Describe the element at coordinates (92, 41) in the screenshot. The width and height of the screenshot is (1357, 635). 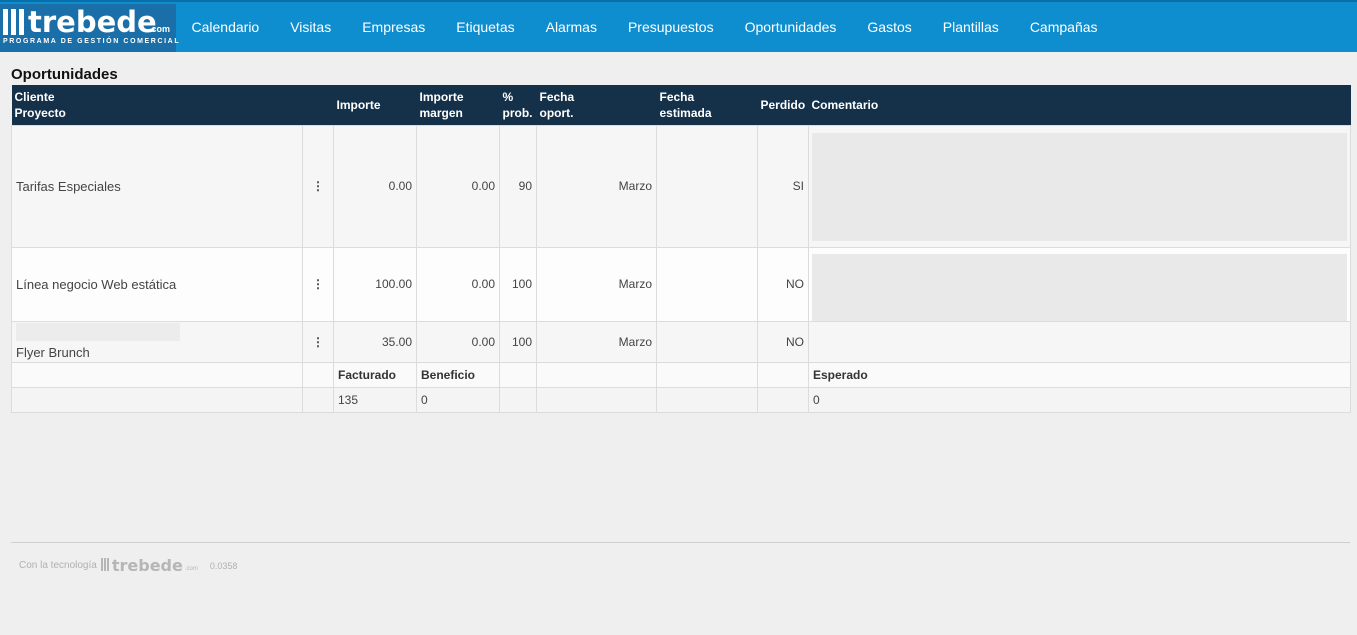
I see `logo-tagline: PROGRAMA DE GESTIÓN COMERCIAL` at that location.